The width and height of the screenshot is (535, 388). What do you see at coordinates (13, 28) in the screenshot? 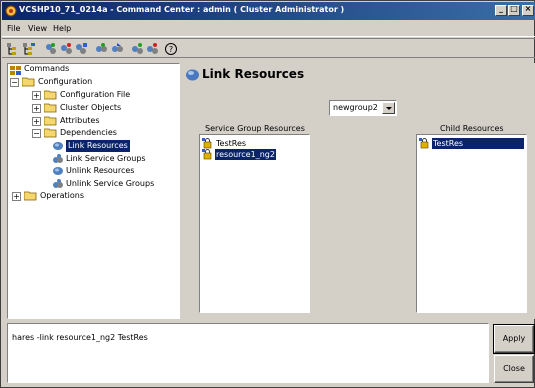
I see `menu-file: File` at bounding box center [13, 28].